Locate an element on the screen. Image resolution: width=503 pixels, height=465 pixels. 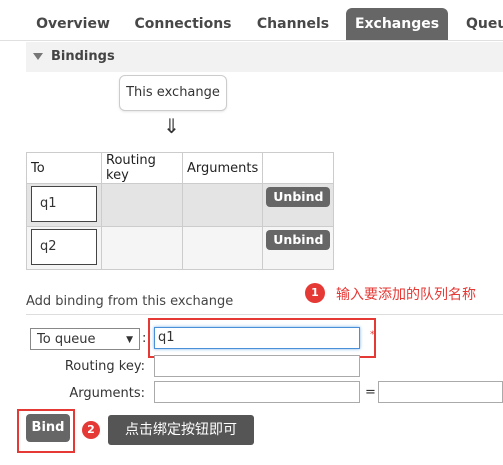
arguments-label: Arguments: is located at coordinates (107, 393).